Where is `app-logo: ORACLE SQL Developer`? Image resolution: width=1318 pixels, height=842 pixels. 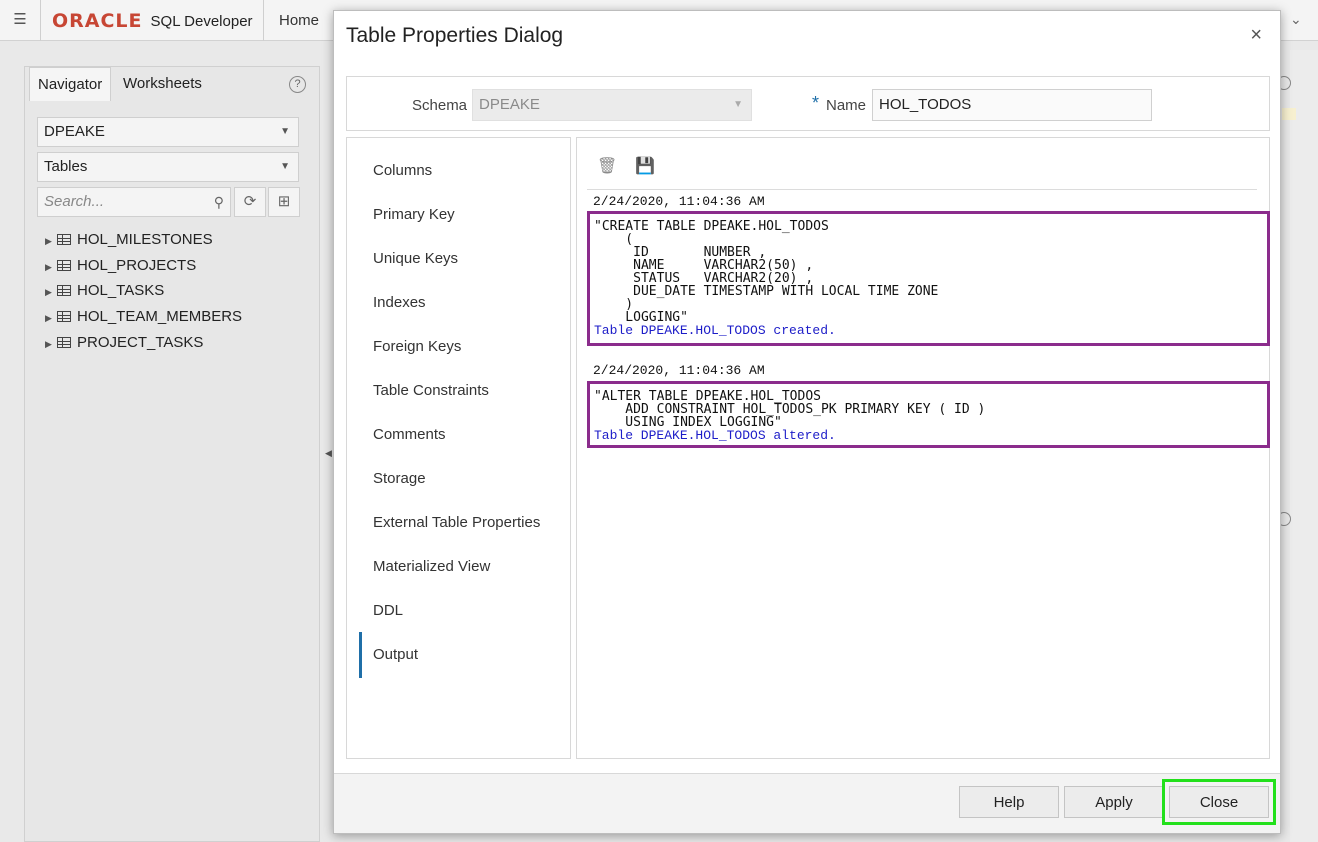
app-logo: ORACLE SQL Developer is located at coordinates (152, 21).